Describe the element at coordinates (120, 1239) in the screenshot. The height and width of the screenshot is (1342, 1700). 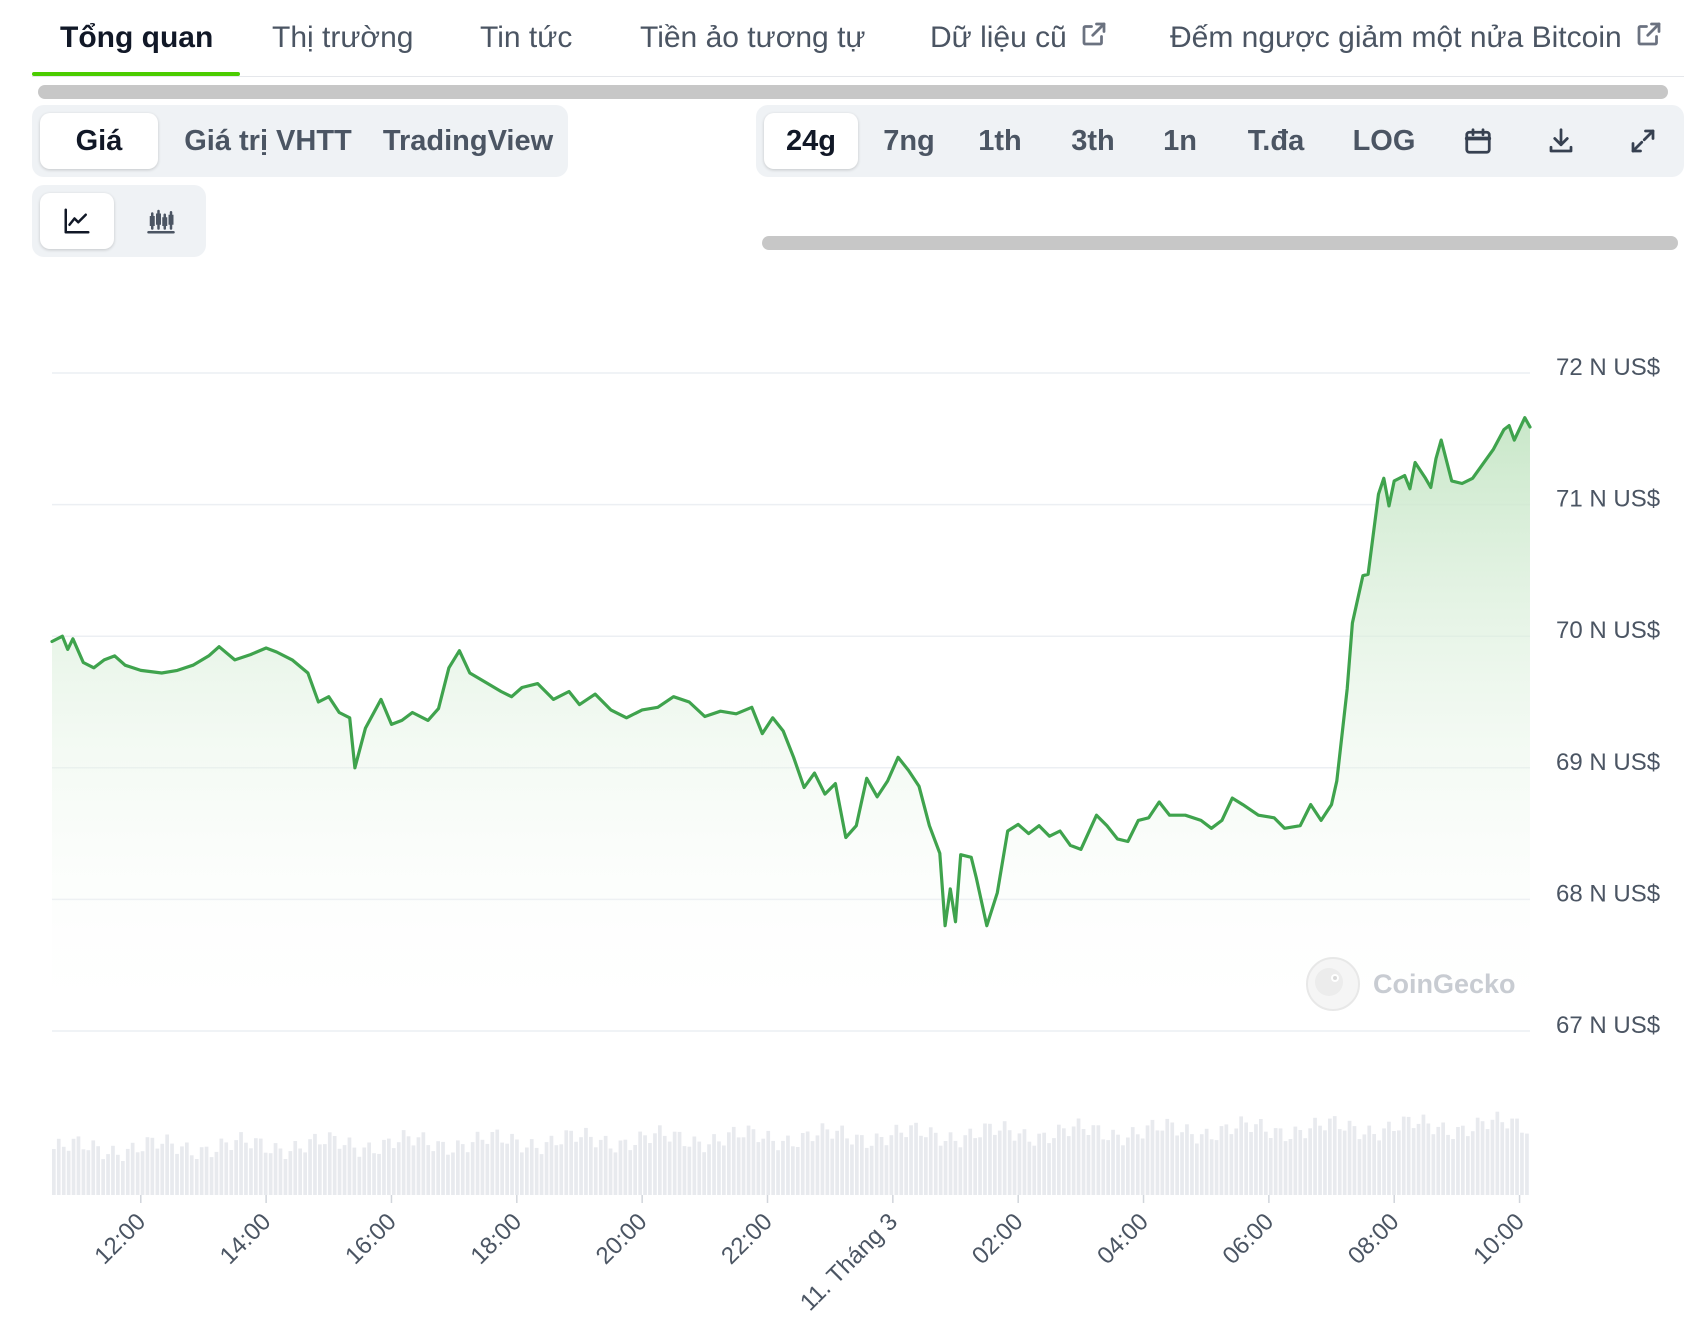
I see `x-tick-label: 12:00` at that location.